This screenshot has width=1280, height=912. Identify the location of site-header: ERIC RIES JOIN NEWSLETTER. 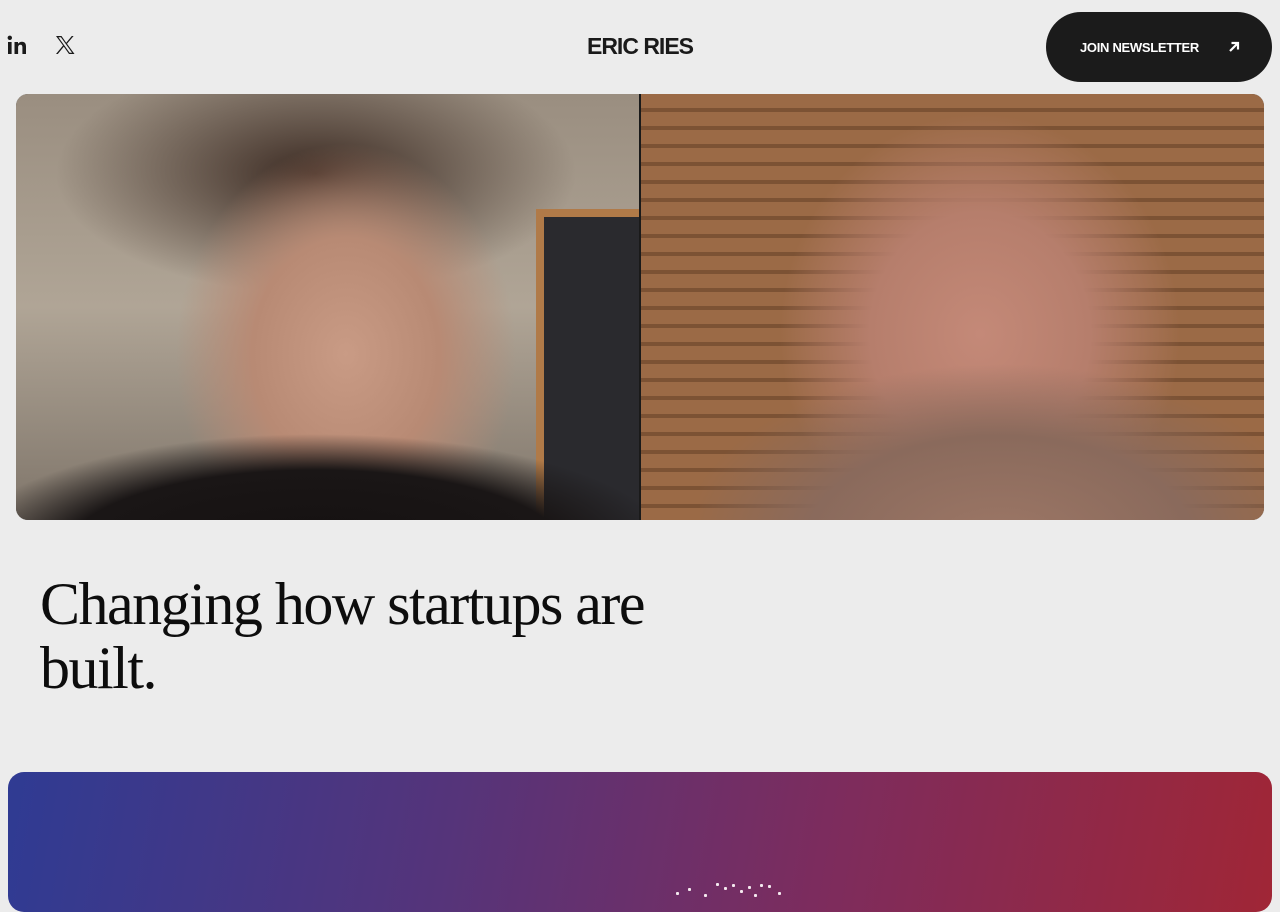
(640, 47).